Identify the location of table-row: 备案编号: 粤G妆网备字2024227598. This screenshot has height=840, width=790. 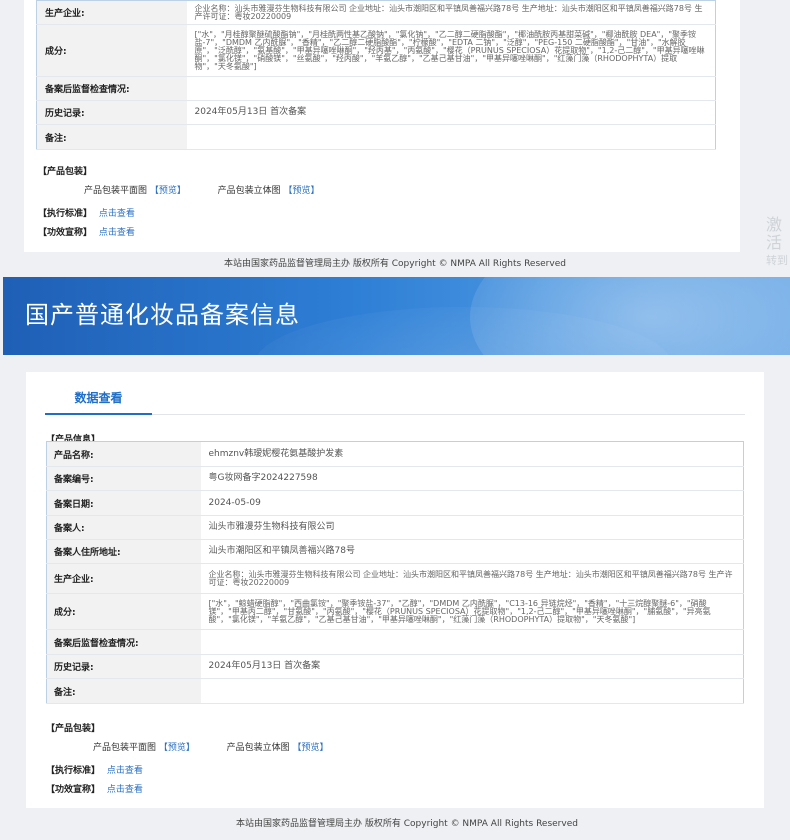
(395, 478).